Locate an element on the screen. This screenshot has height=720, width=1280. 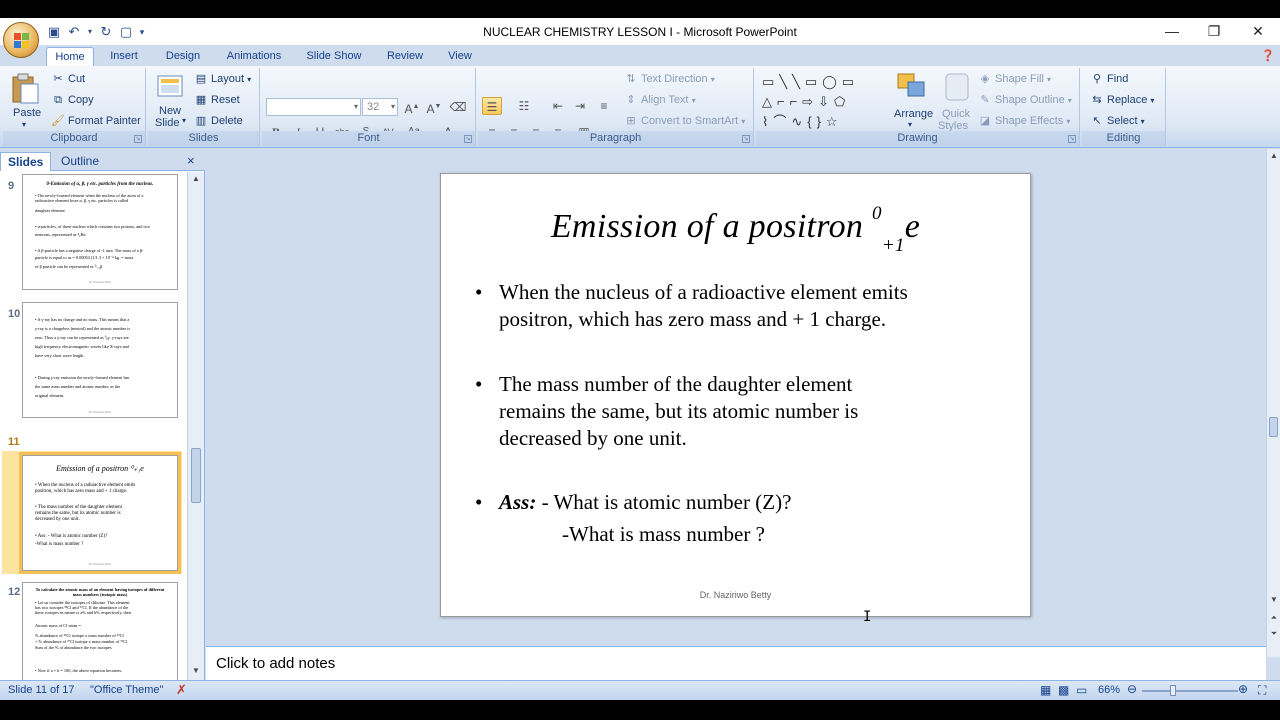
bullet-line: Ass: - What is atomic number (Z)? is located at coordinates (754, 502).